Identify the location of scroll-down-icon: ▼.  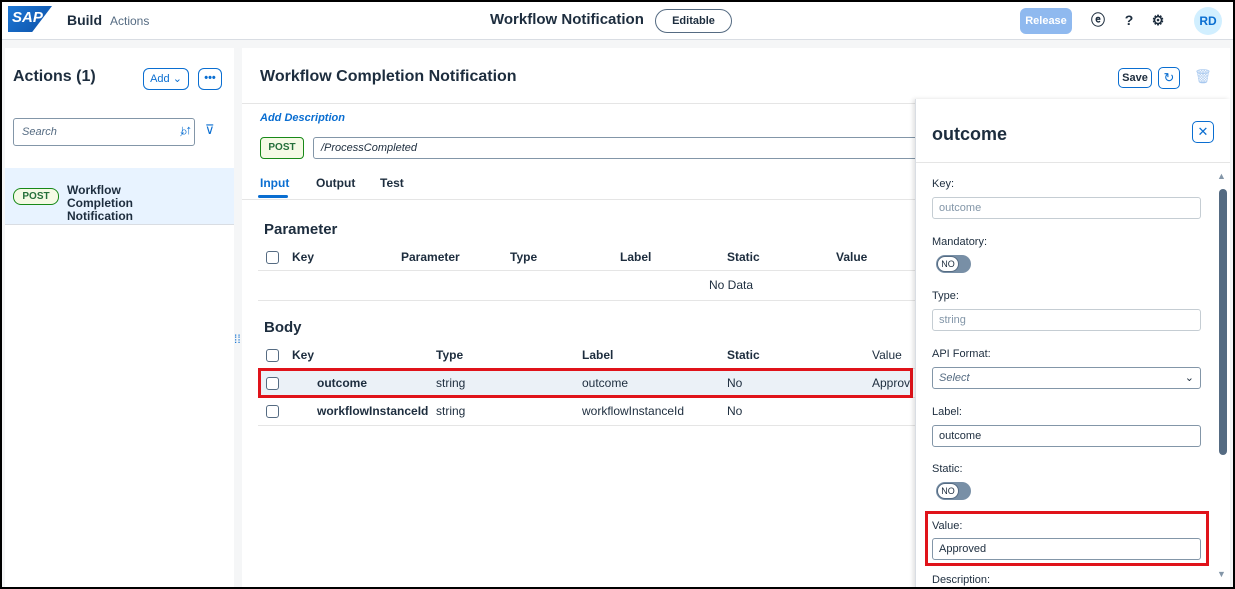
(1221, 574).